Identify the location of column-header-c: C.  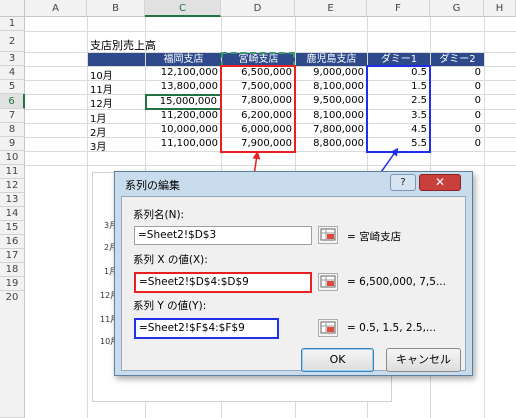
(183, 8).